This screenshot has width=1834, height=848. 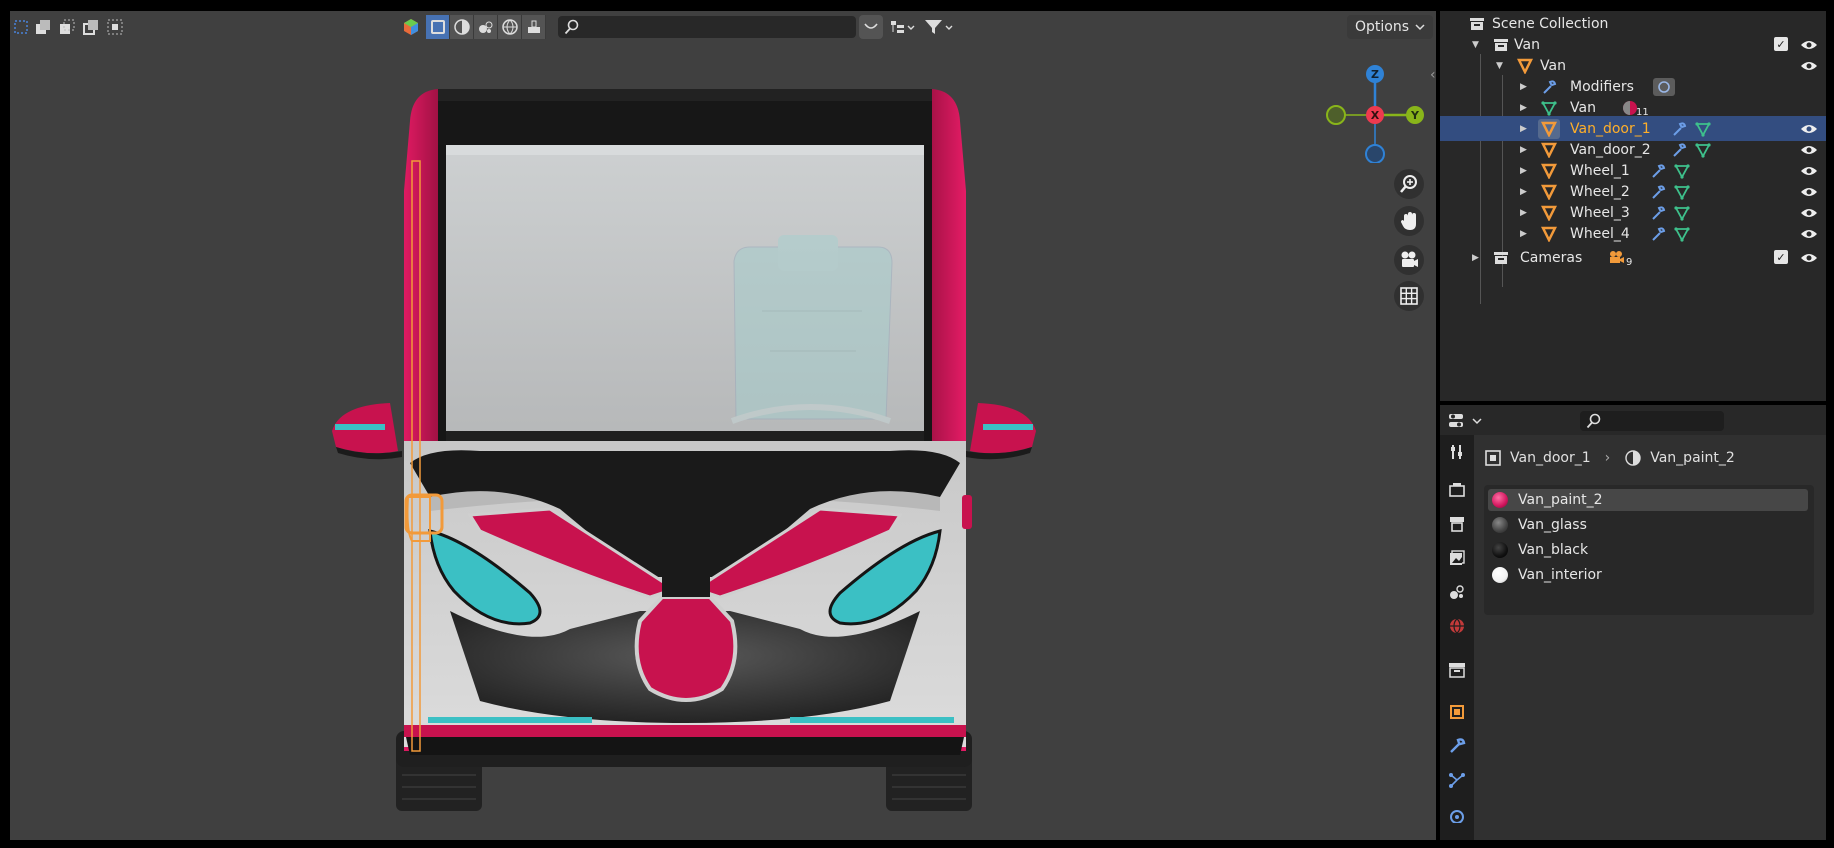 I want to click on material-slot-van-black: Van_black, so click(x=1648, y=550).